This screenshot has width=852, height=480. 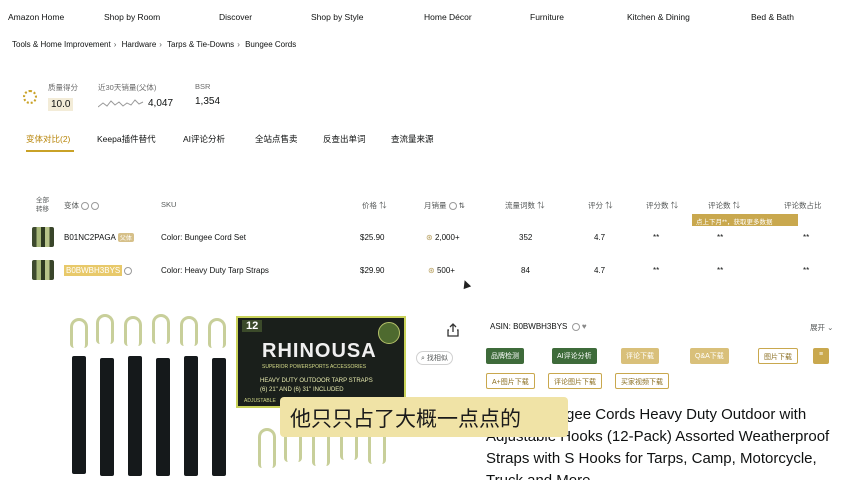 What do you see at coordinates (443, 237) in the screenshot?
I see `row-monthly-sales: ⊛ 2,000+` at bounding box center [443, 237].